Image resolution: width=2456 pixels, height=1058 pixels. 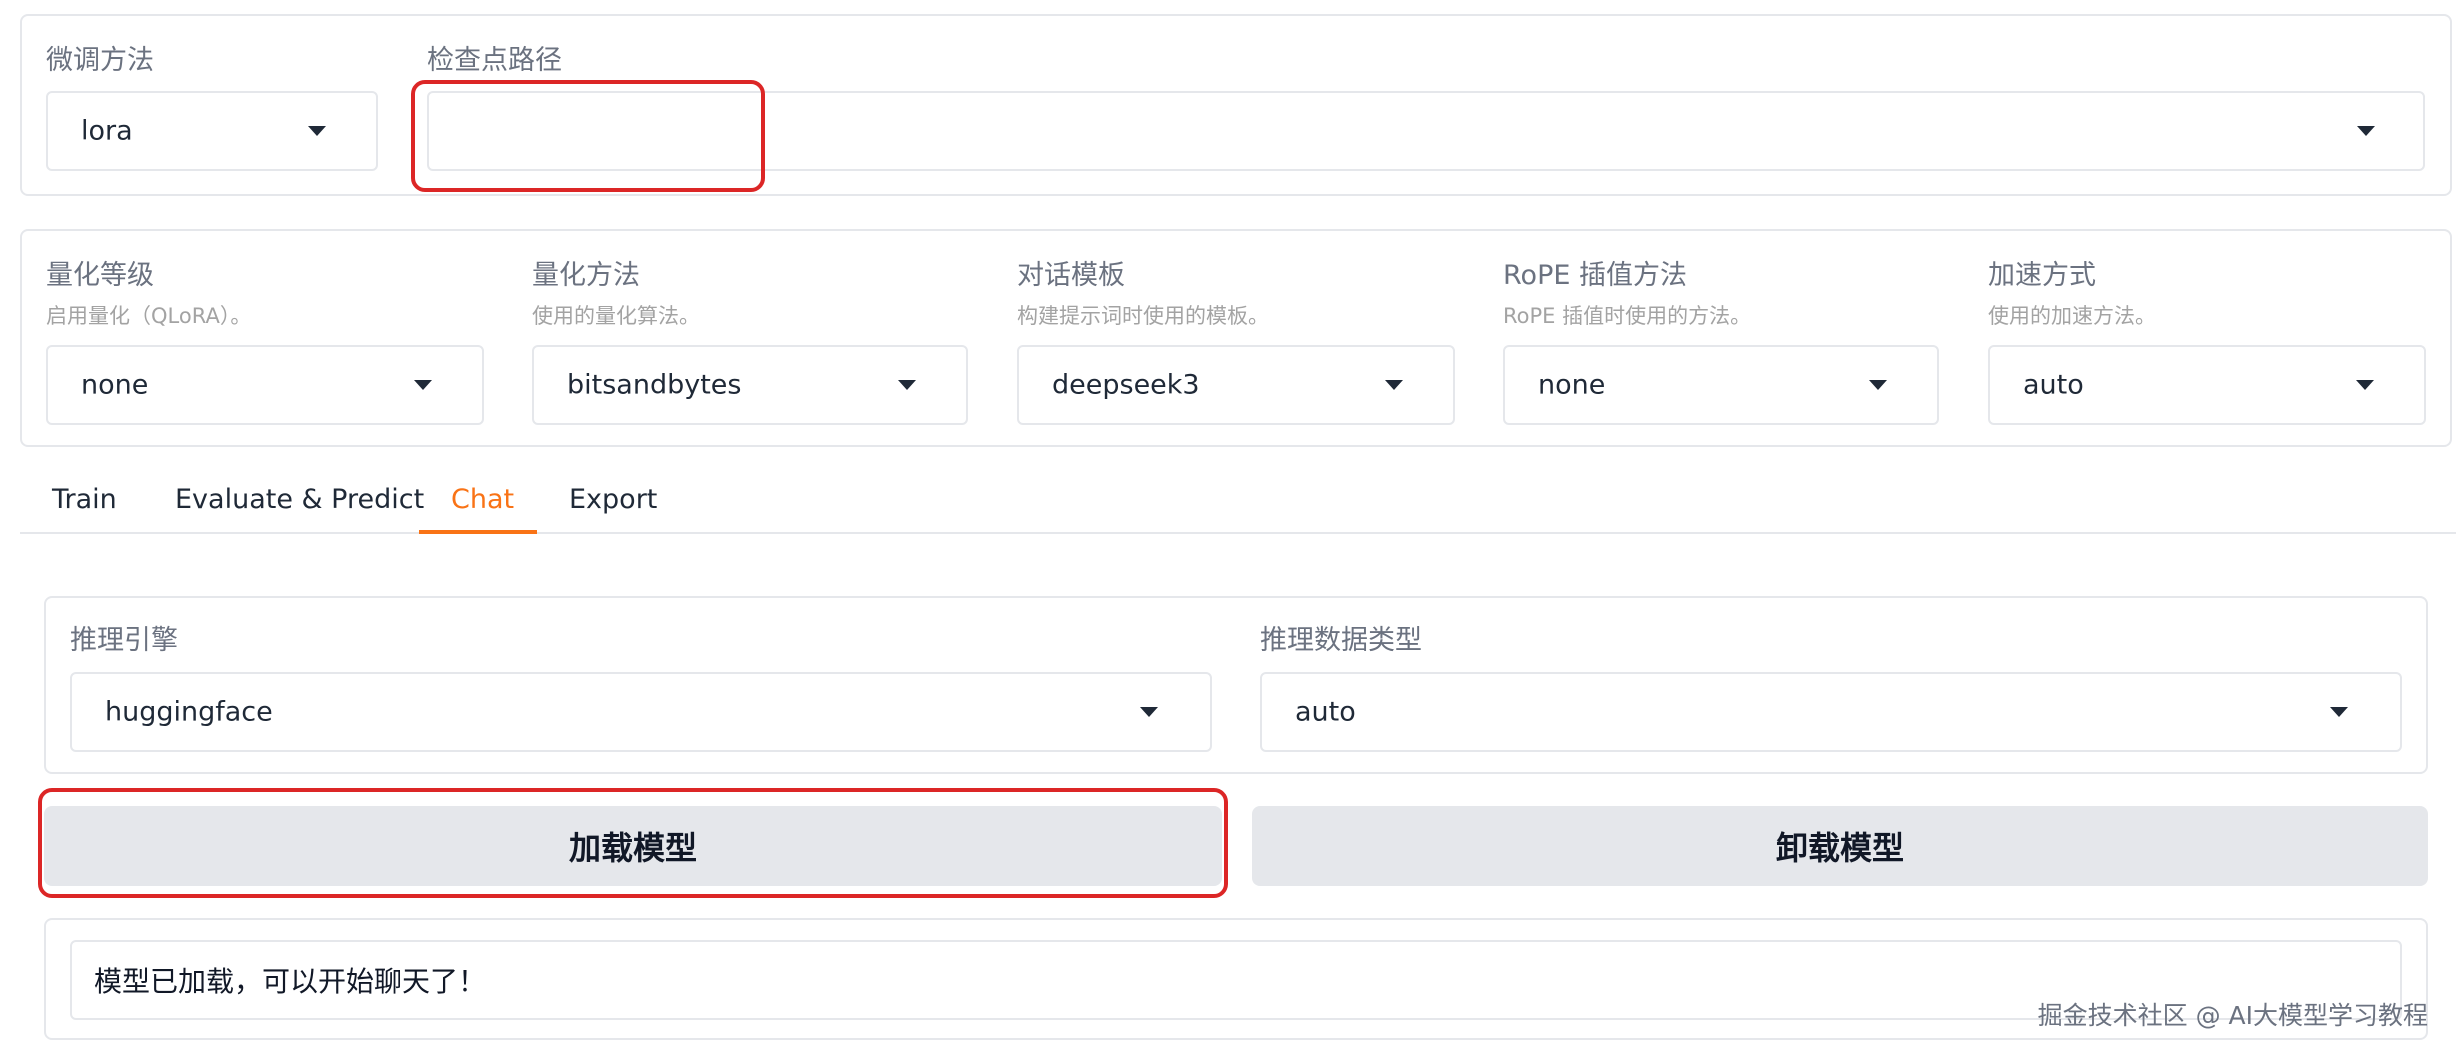 I want to click on quant-bit-value: none, so click(x=115, y=385).